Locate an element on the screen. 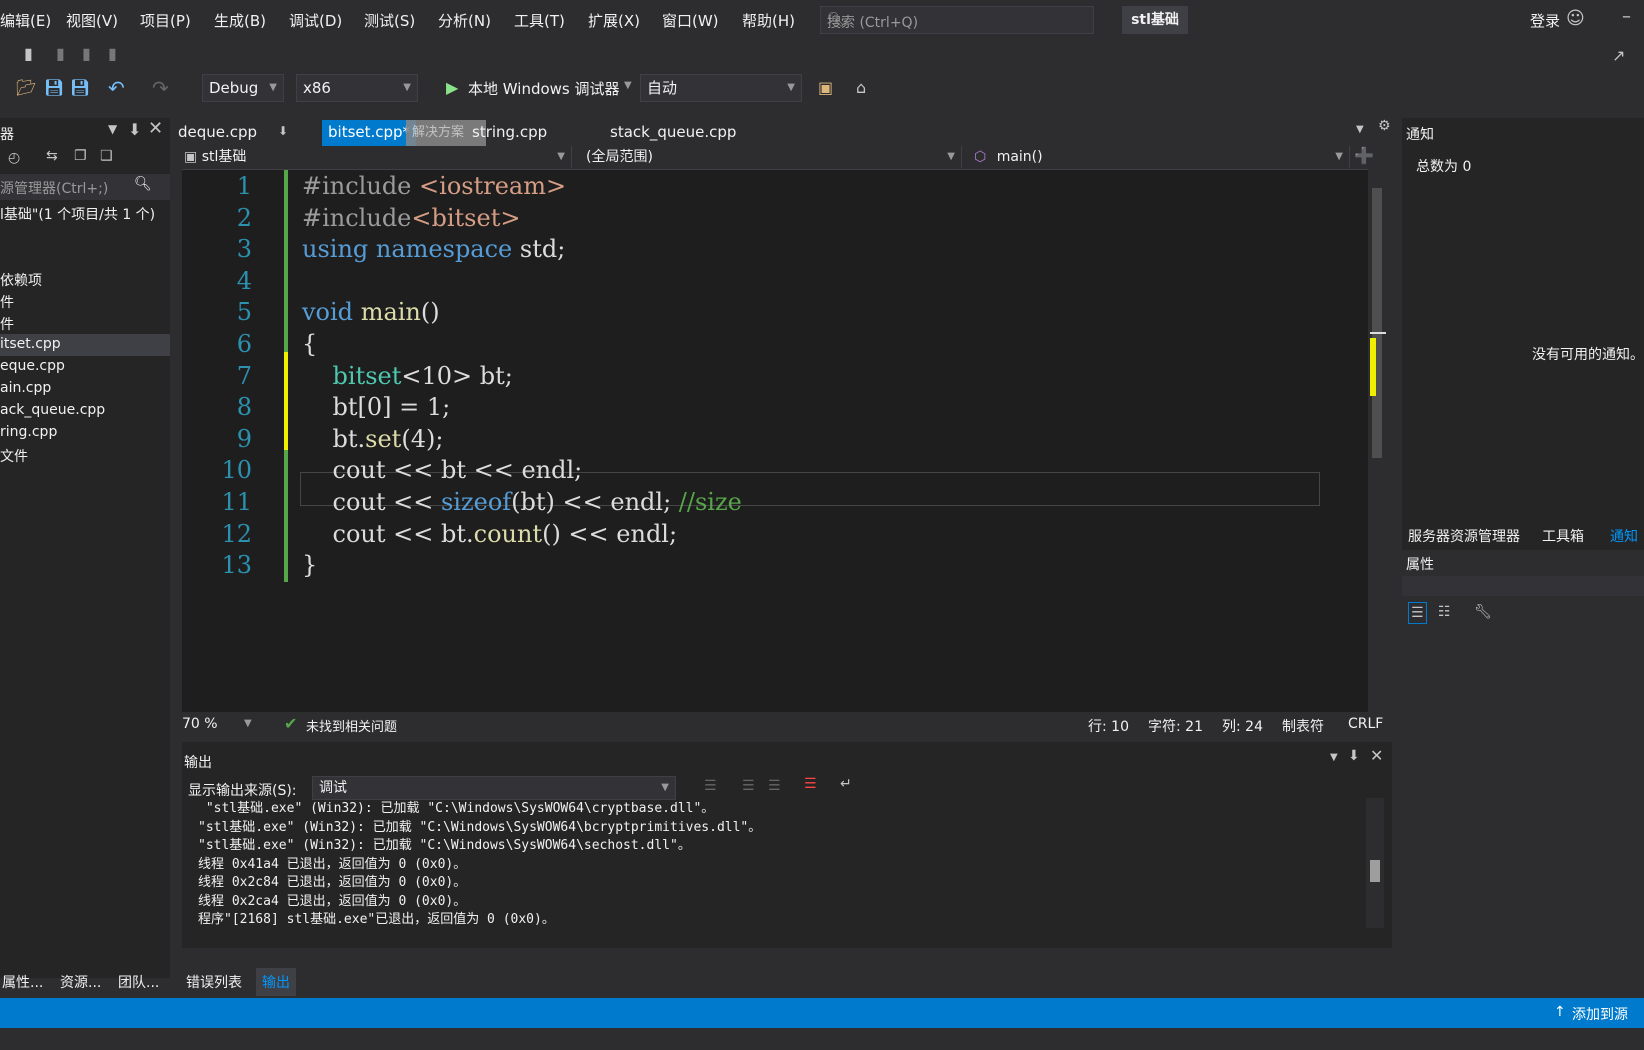 This screenshot has width=1644, height=1050. tree-item: ain.cpp is located at coordinates (25, 388).